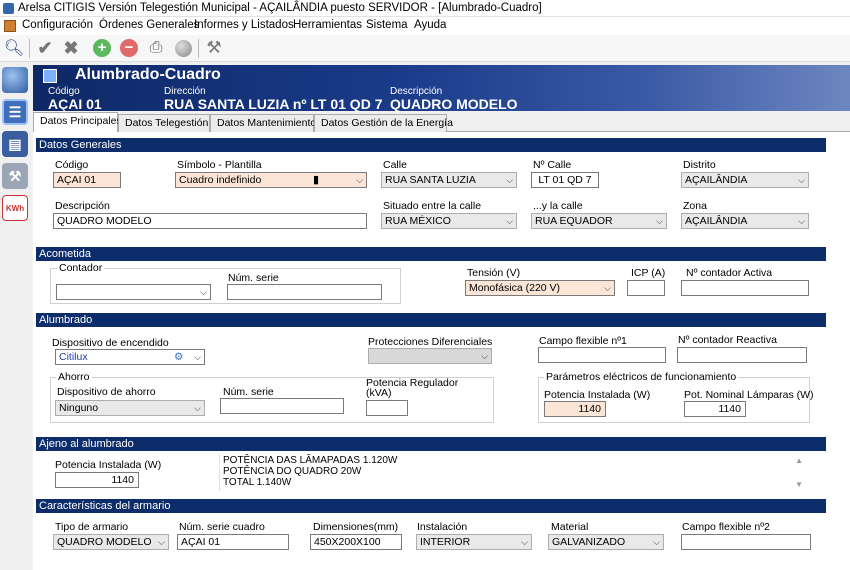  I want to click on ylacalle-label: ...y la calle, so click(558, 206).